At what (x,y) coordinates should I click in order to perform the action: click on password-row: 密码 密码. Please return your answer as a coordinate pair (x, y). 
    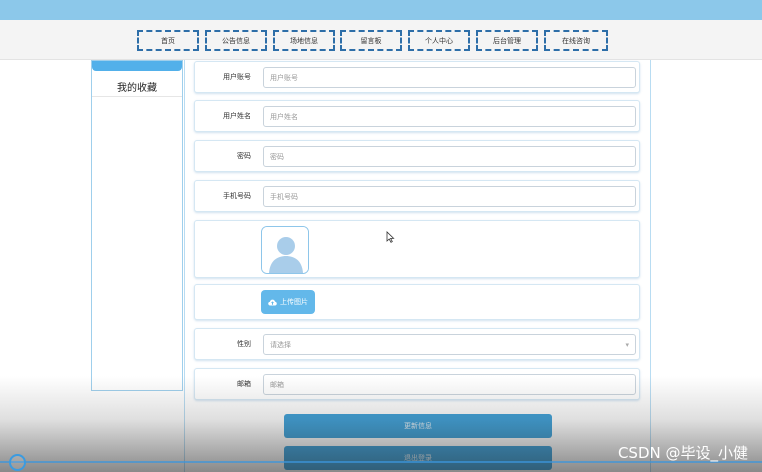
    Looking at the image, I should click on (417, 156).